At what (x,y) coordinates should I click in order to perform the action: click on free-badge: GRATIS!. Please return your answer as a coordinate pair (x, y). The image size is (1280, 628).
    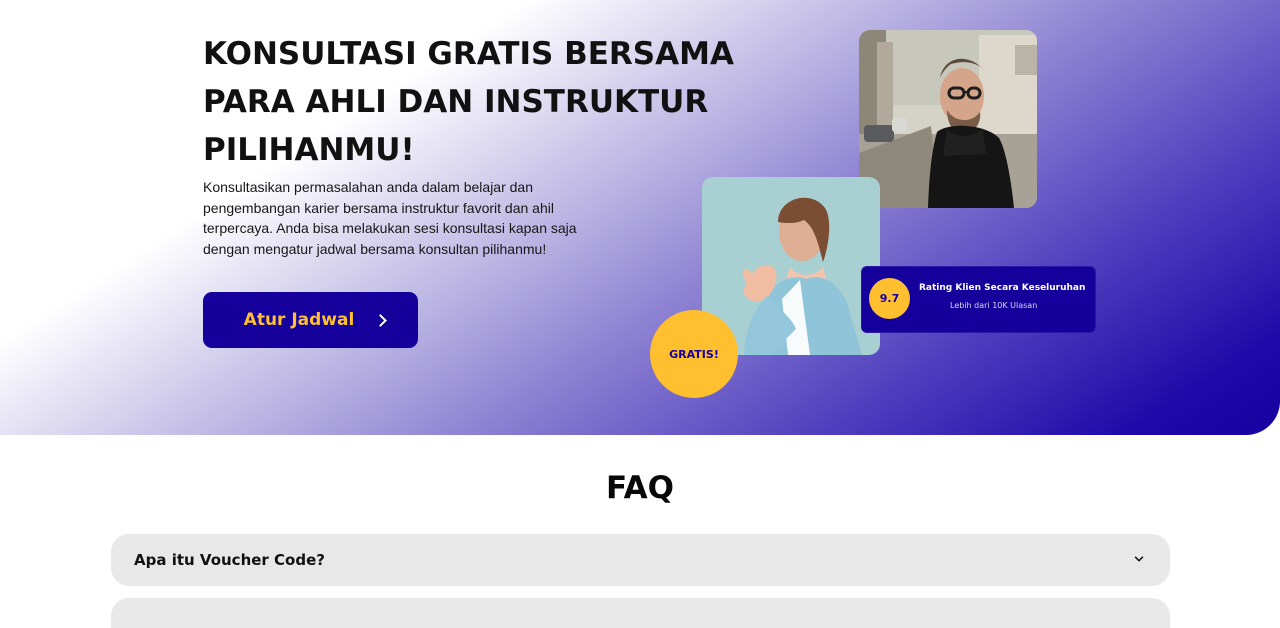
    Looking at the image, I should click on (694, 354).